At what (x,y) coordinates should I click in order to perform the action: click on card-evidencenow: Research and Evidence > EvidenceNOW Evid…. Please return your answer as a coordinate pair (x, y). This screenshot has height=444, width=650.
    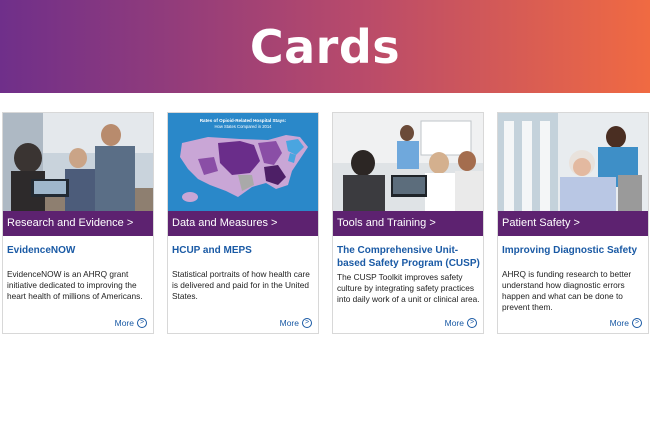
    Looking at the image, I should click on (78, 223).